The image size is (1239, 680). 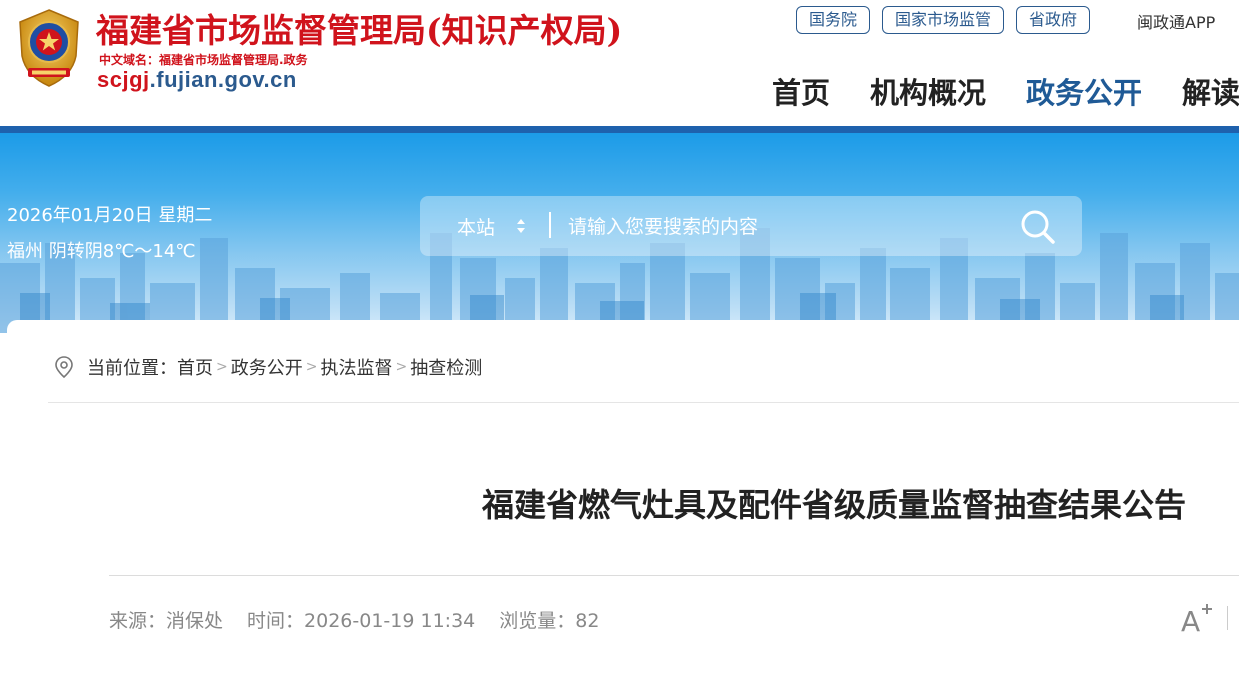 What do you see at coordinates (587, 621) in the screenshot?
I see `views-value: 82` at bounding box center [587, 621].